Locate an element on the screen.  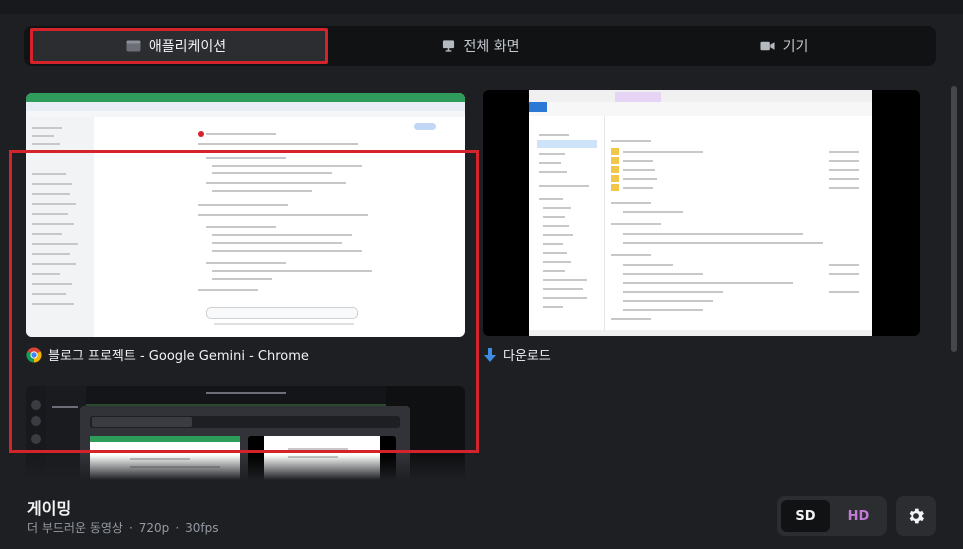
preset-resolution: 720p is located at coordinates (154, 528).